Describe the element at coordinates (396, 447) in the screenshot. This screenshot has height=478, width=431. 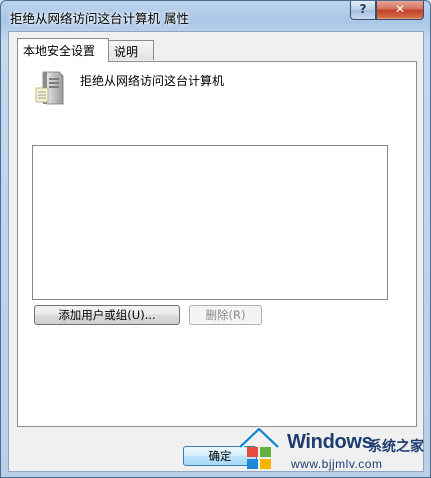
I see `watermark-site-name: 系统之家` at that location.